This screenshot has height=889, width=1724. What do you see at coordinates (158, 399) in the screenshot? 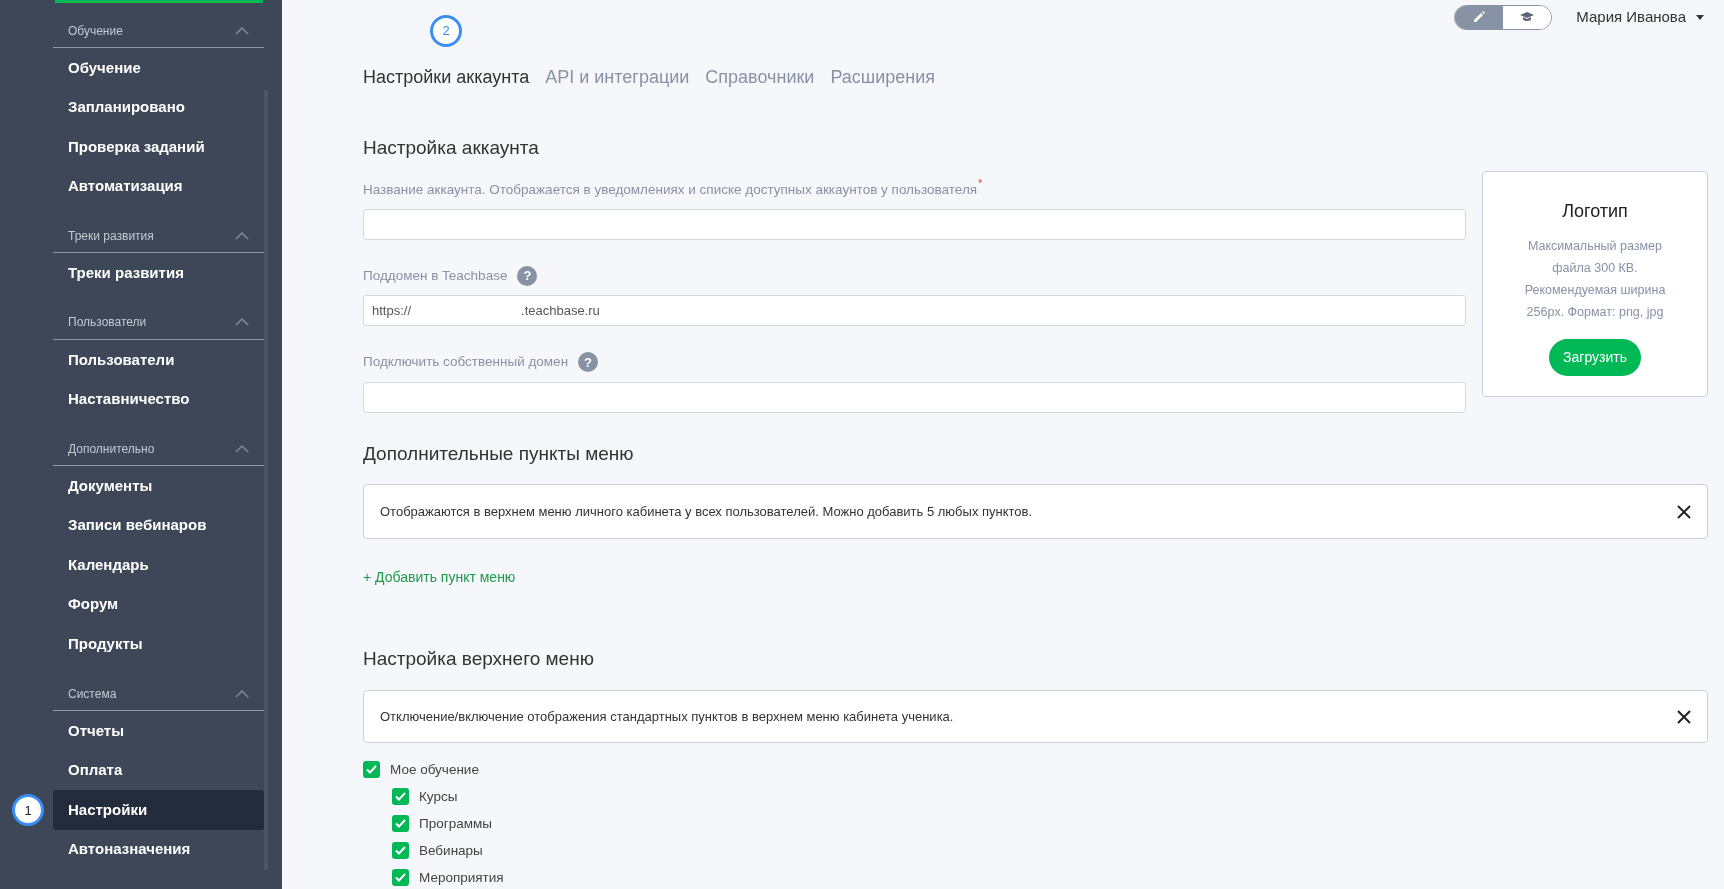
I see `sidebar-item: Наставничество` at bounding box center [158, 399].